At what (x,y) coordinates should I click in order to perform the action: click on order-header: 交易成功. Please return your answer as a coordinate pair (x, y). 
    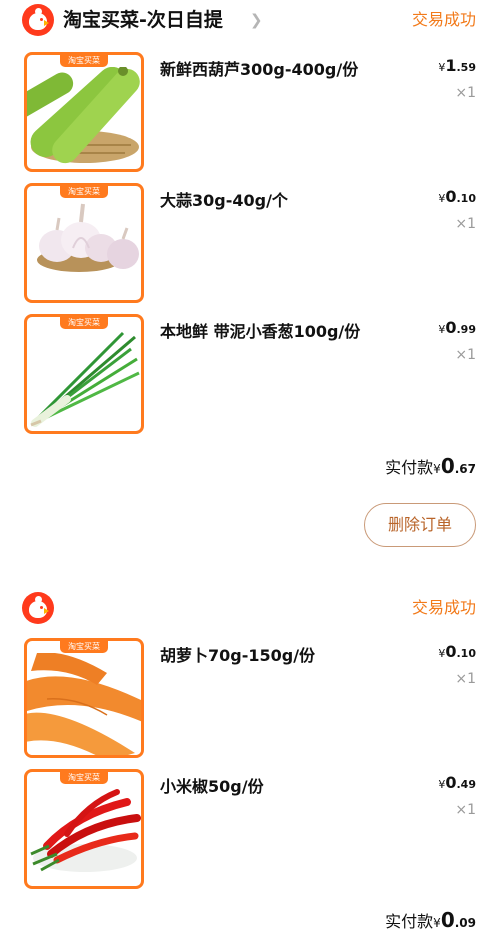
    Looking at the image, I should click on (250, 610).